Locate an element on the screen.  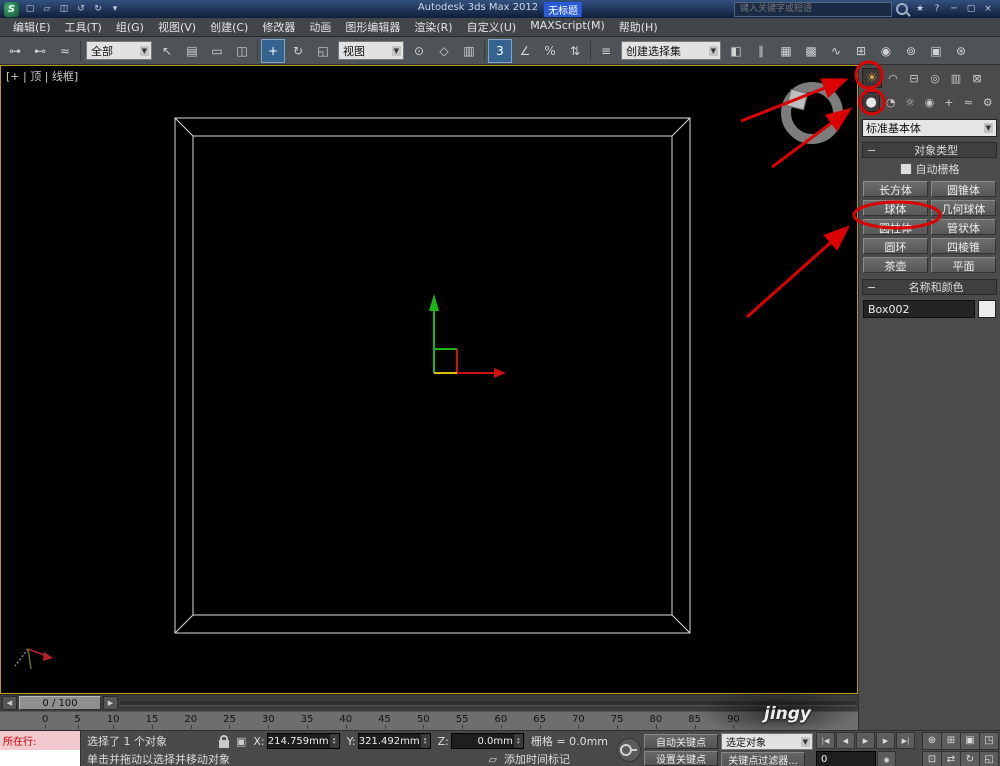
selection-lock-icon is located at coordinates (223, 741).